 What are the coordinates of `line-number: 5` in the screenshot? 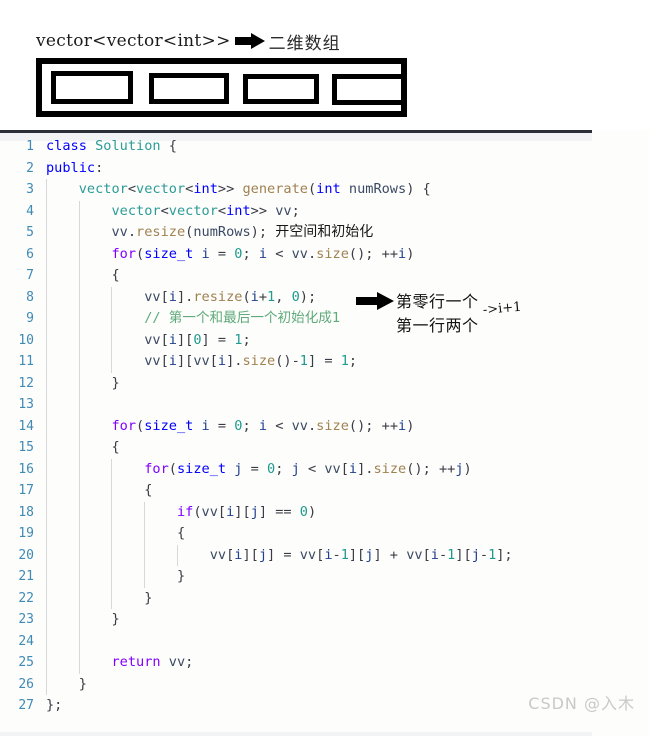 It's located at (30, 232).